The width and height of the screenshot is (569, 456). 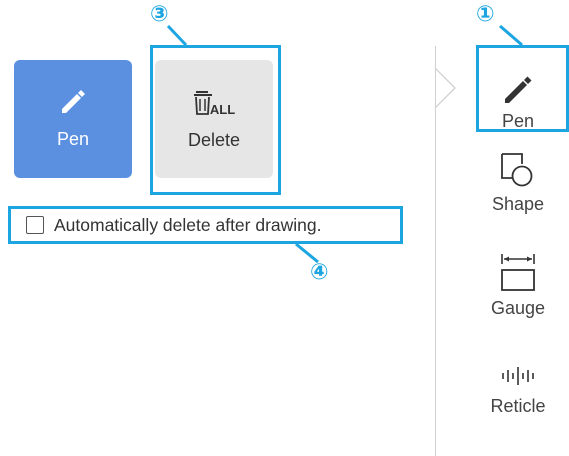 I want to click on callout-1-highlight, so click(x=522, y=88).